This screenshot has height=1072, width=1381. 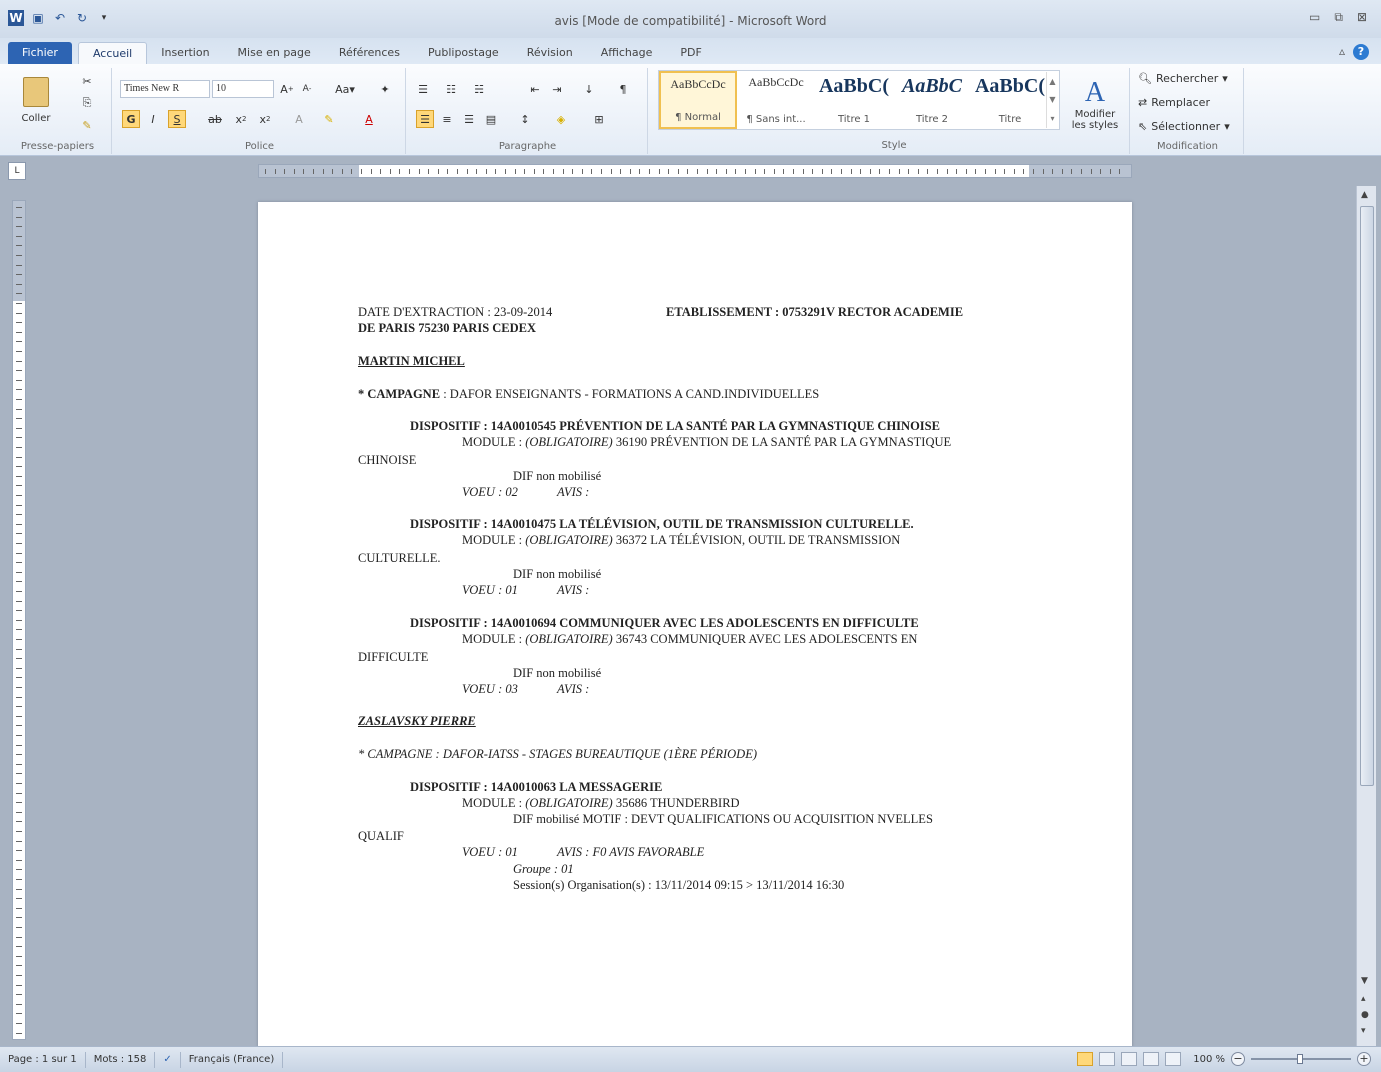 I want to click on styles-scroll: ▲ ▼ ▾, so click(x=1052, y=100).